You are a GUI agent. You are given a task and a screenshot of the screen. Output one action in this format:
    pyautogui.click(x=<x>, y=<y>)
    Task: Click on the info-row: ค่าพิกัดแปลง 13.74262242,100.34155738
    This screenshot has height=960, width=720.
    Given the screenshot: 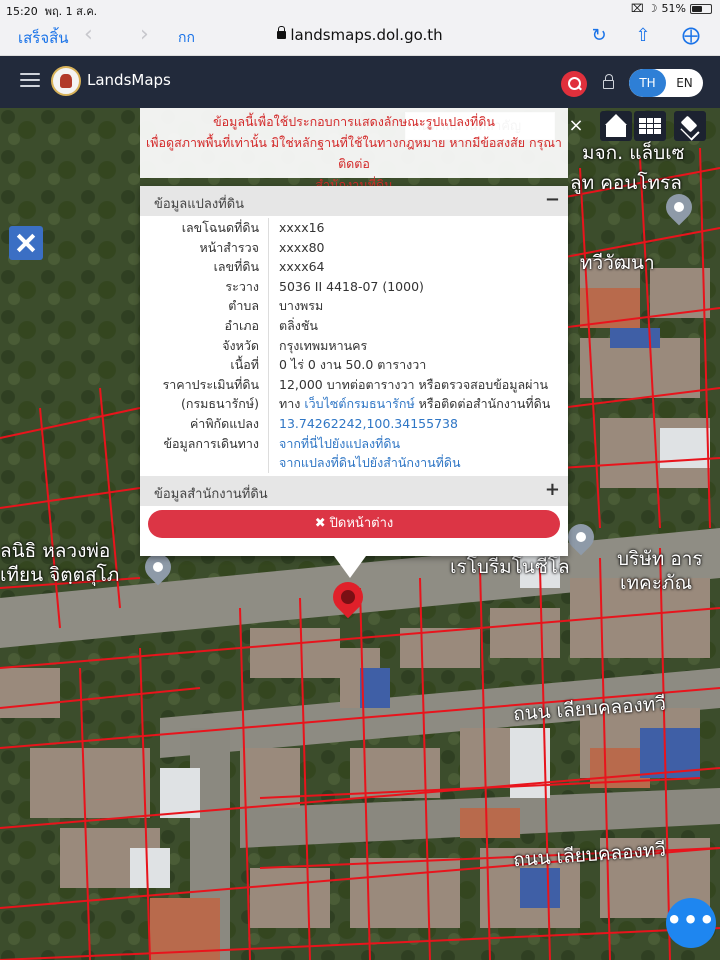 What is the action you would take?
    pyautogui.click(x=354, y=423)
    